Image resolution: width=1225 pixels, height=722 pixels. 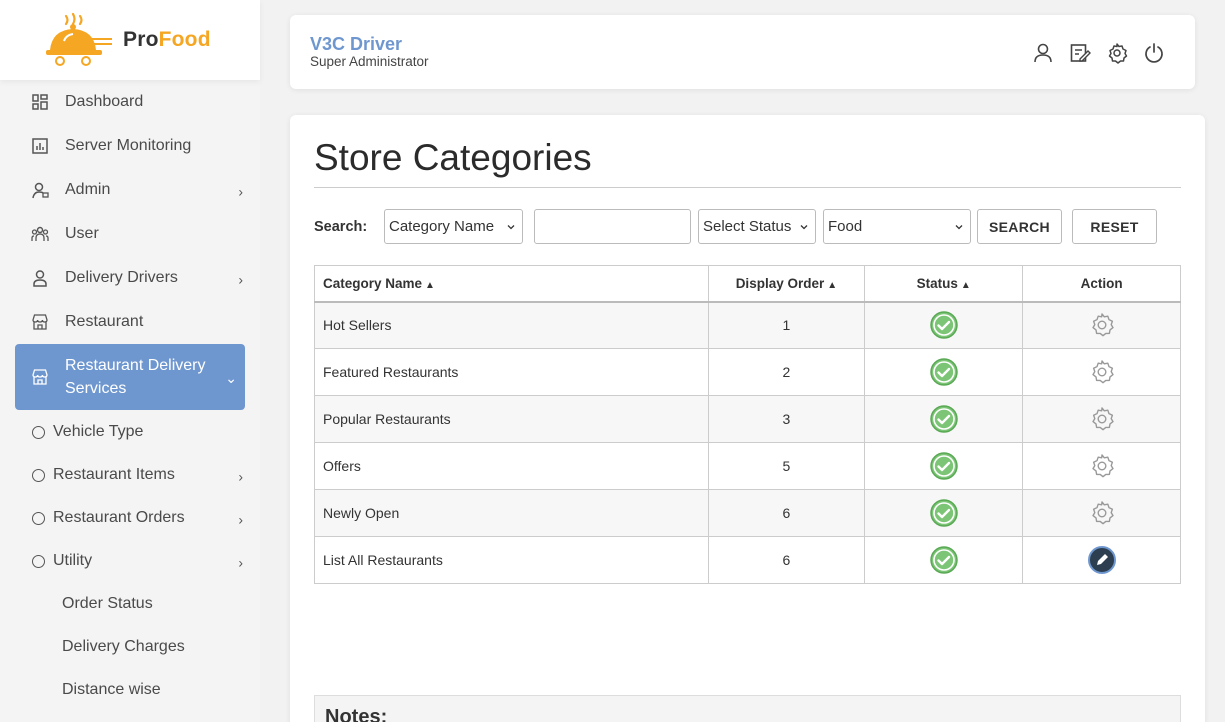 What do you see at coordinates (757, 226) in the screenshot?
I see `status-select: Select Status` at bounding box center [757, 226].